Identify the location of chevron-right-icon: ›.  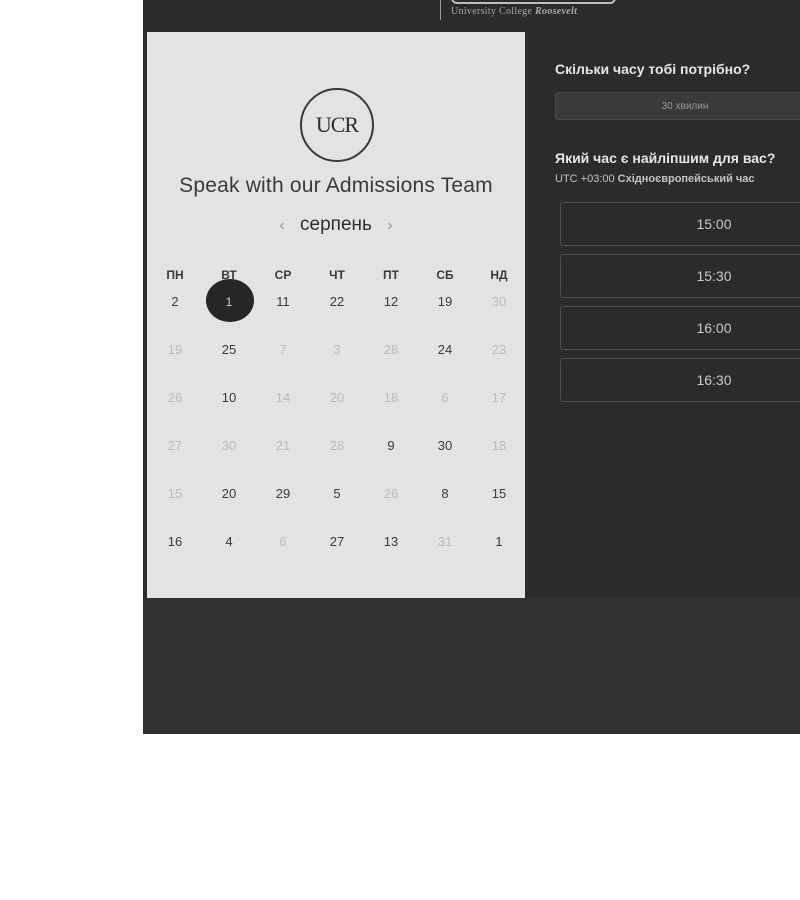
(390, 225).